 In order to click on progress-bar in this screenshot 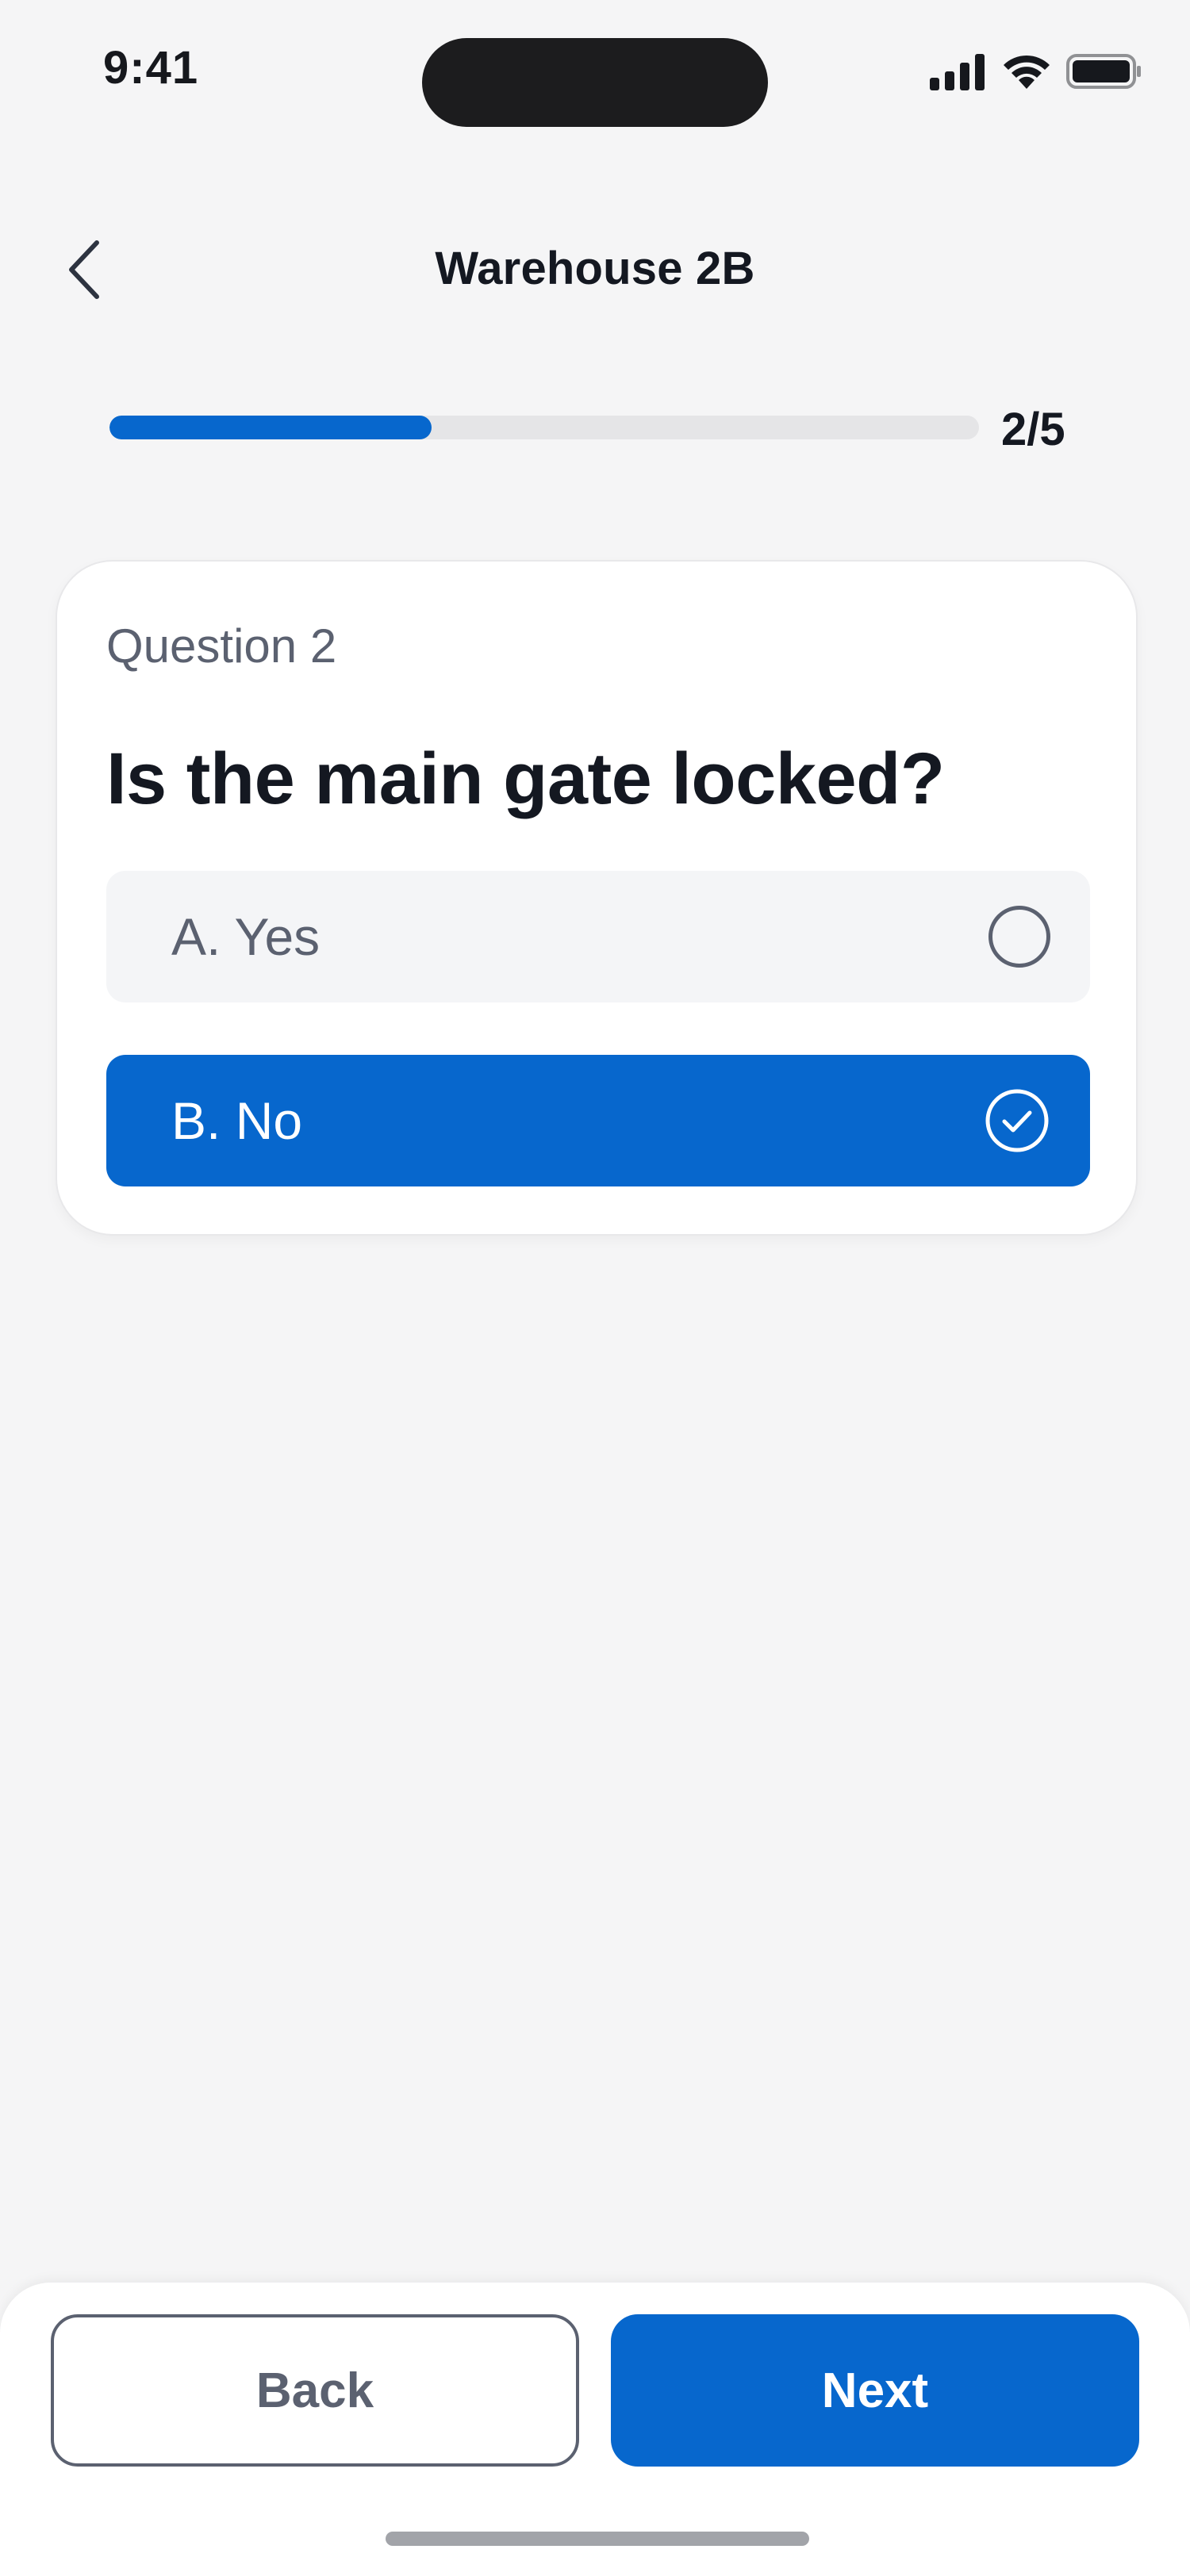, I will do `click(544, 427)`.